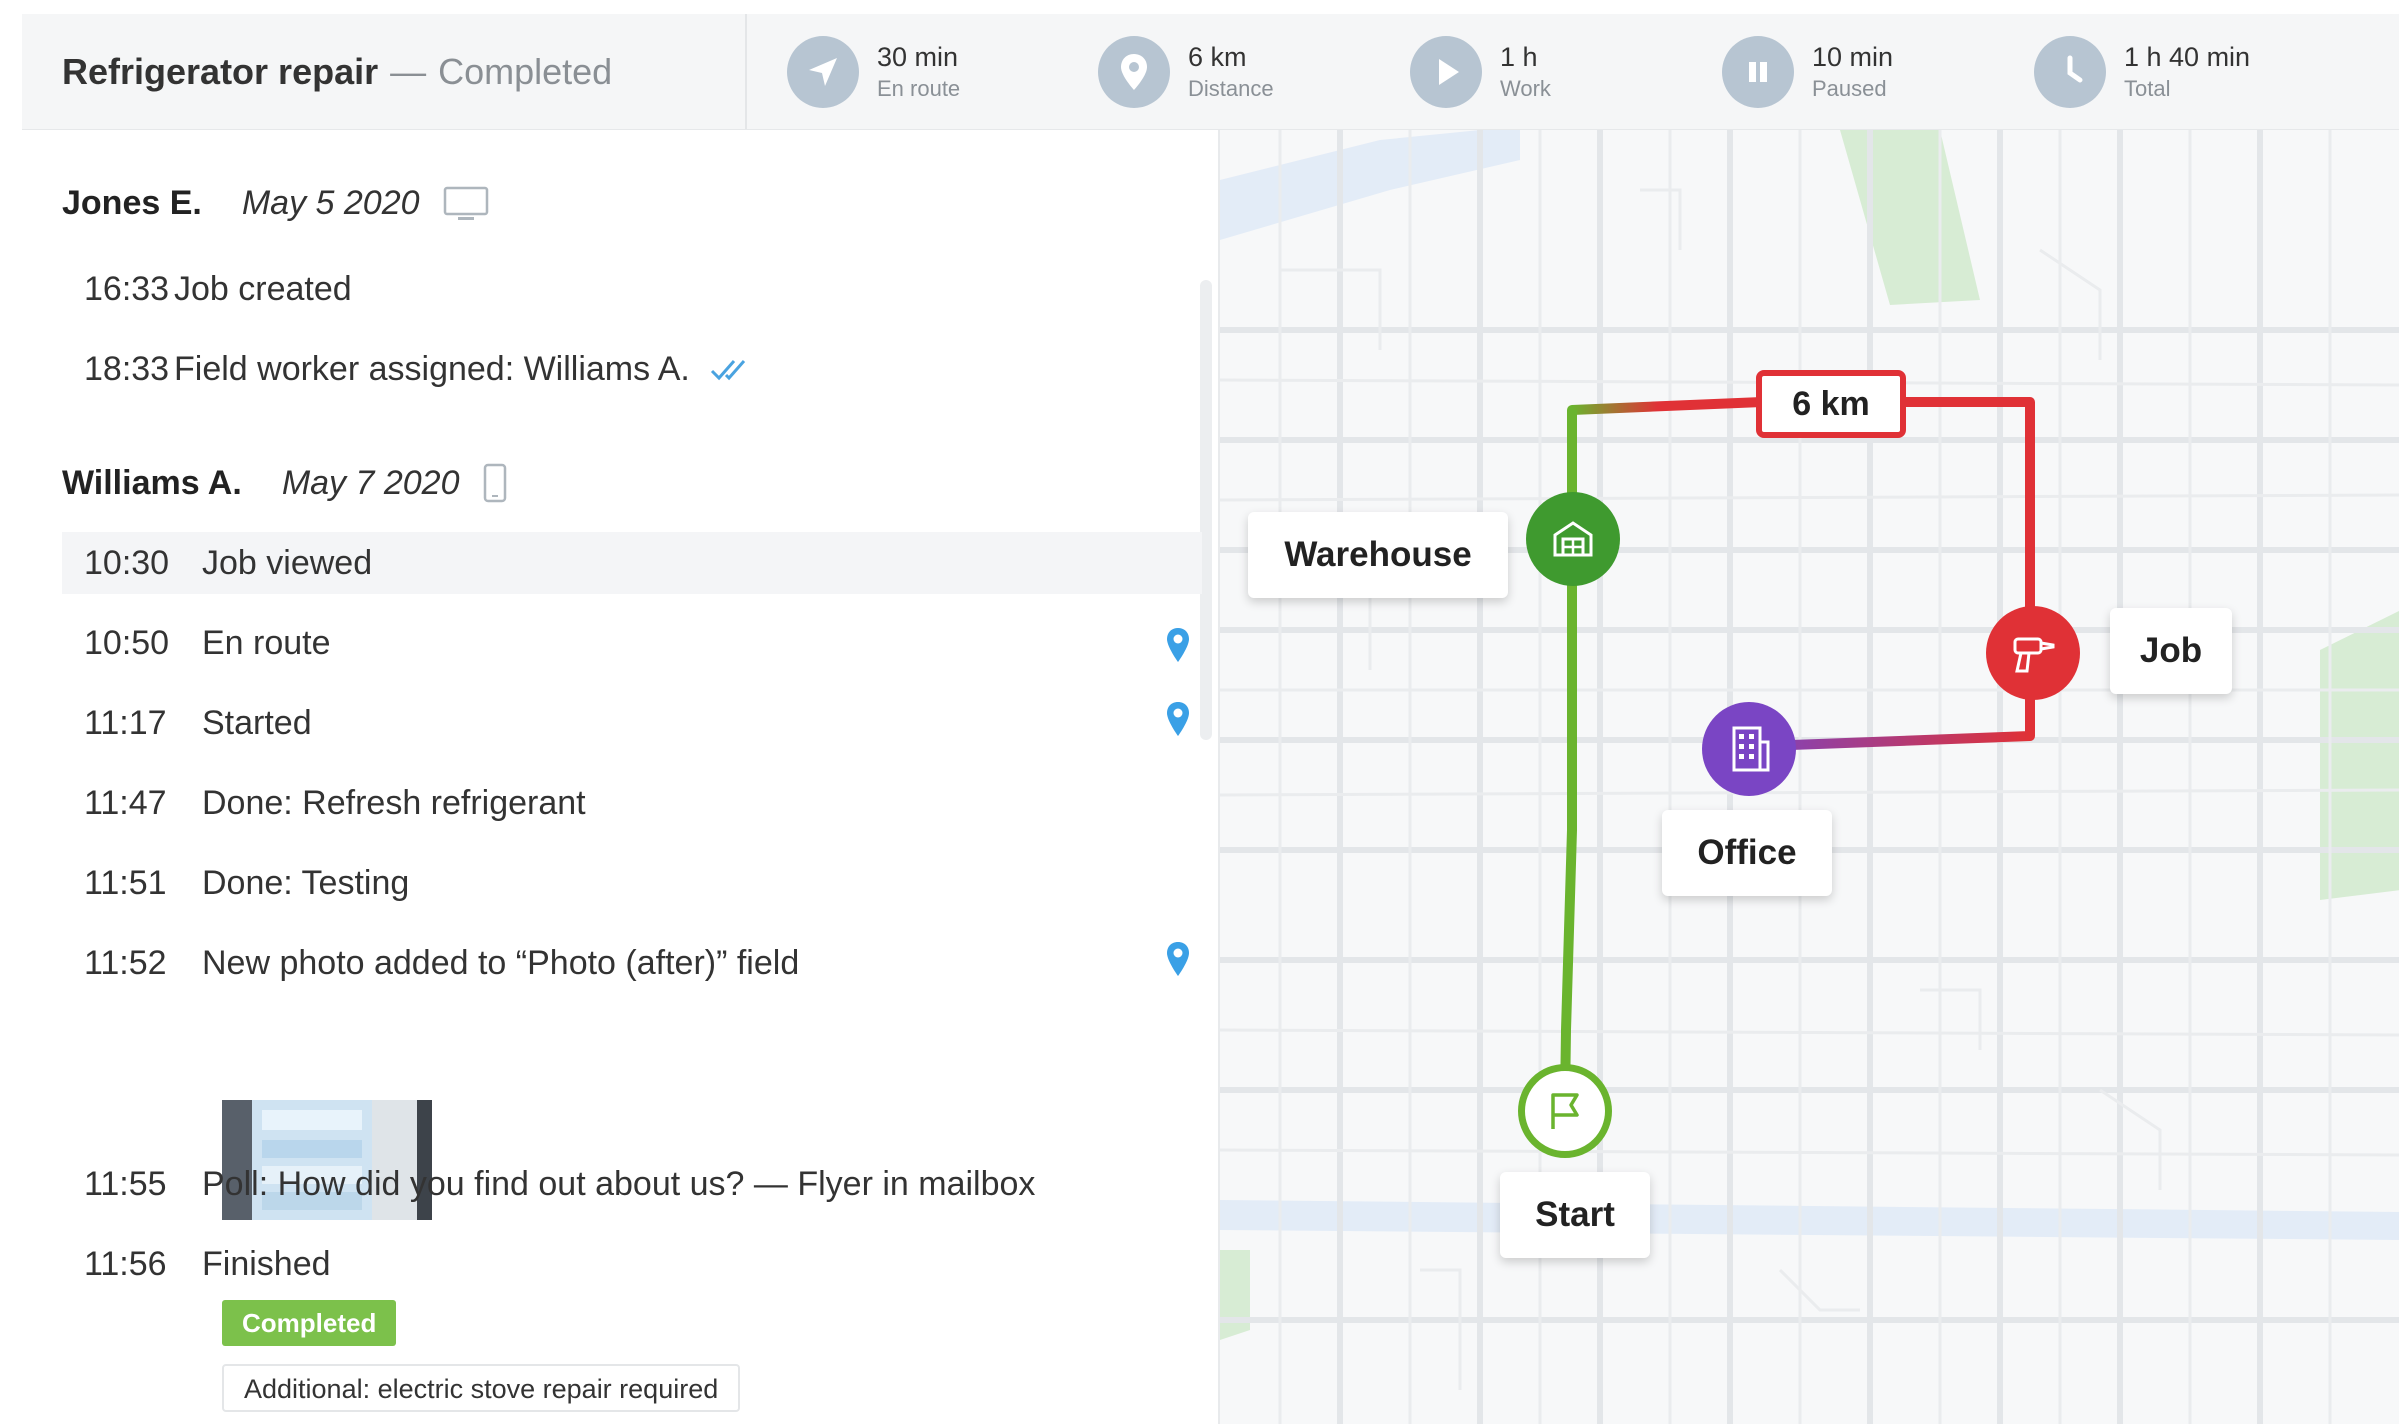  I want to click on stat-label: Work, so click(1525, 88).